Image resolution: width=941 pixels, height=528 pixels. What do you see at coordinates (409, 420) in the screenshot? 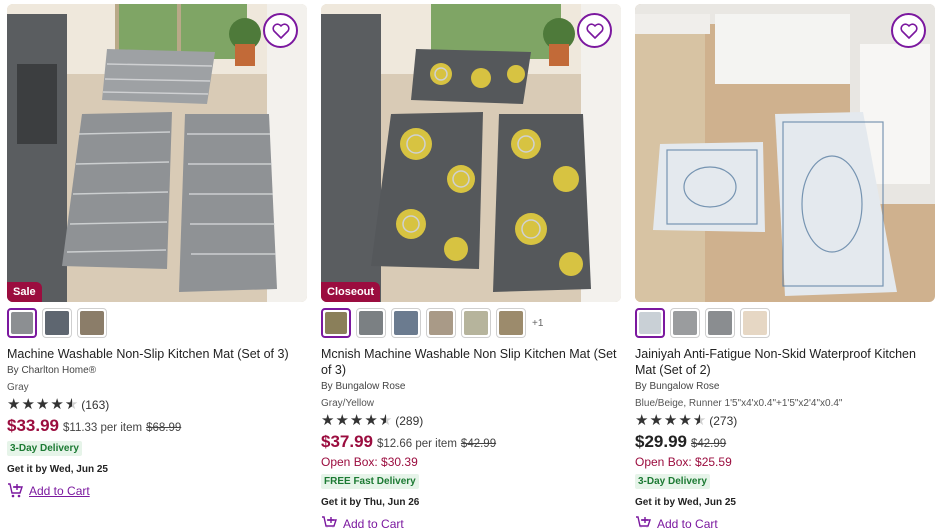
I see `review-count: (289)` at bounding box center [409, 420].